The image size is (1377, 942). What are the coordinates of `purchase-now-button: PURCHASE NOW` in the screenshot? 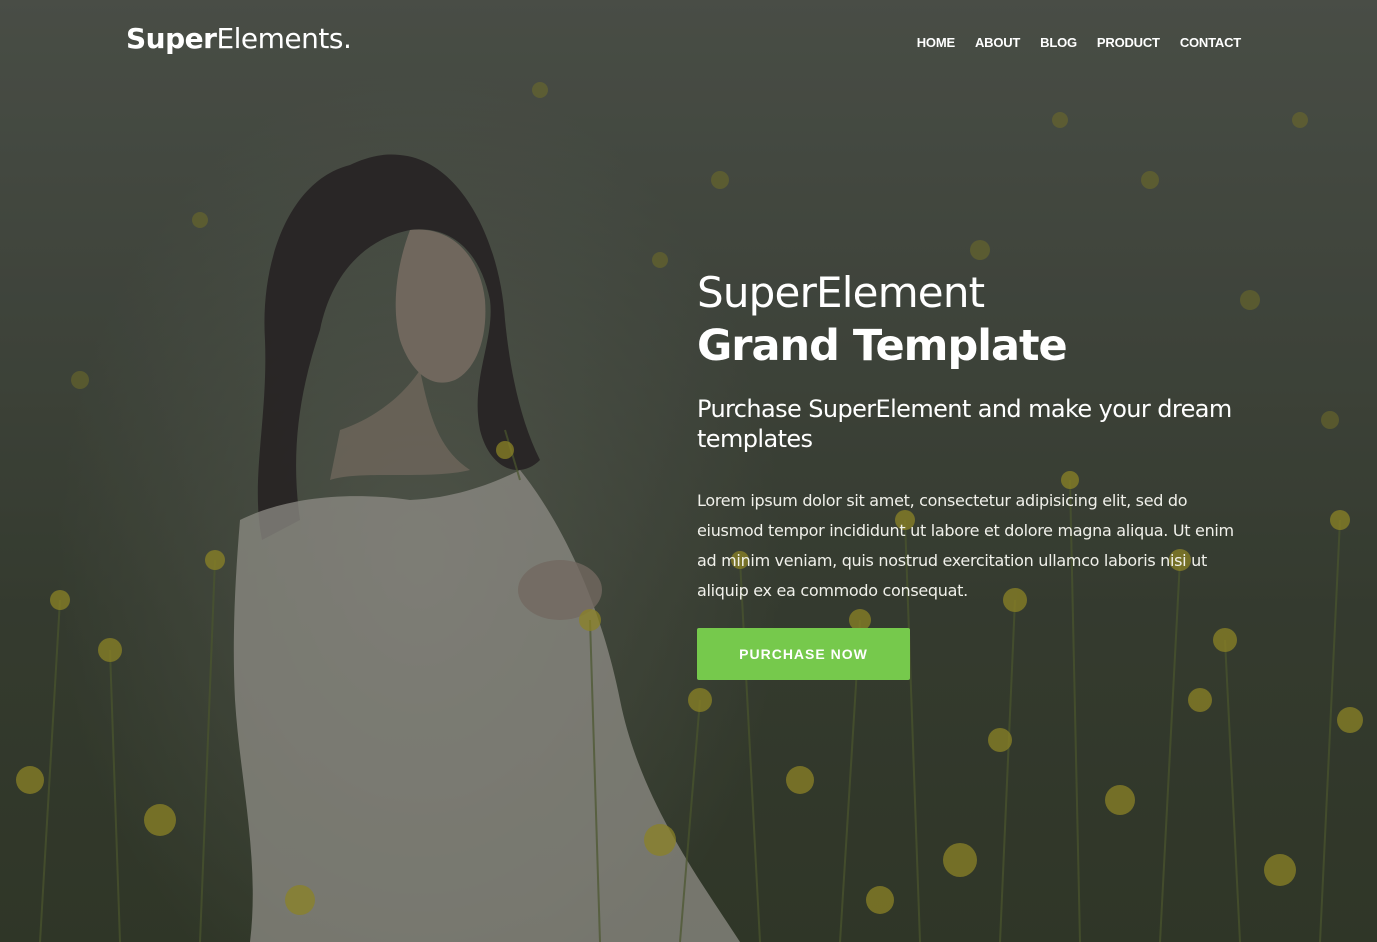 It's located at (803, 654).